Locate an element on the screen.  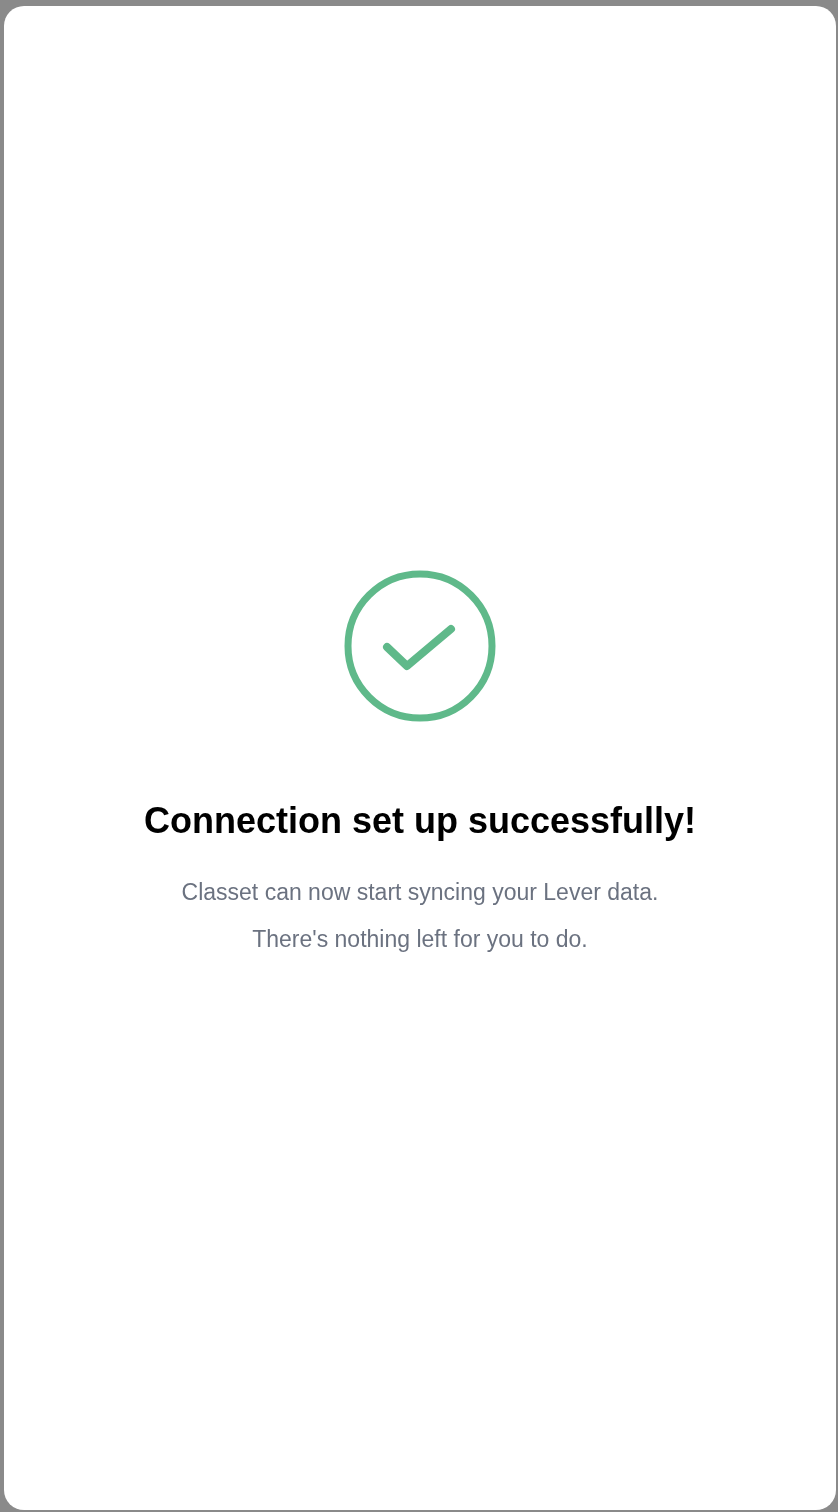
success-message: There's nothing left for you to do. is located at coordinates (420, 939).